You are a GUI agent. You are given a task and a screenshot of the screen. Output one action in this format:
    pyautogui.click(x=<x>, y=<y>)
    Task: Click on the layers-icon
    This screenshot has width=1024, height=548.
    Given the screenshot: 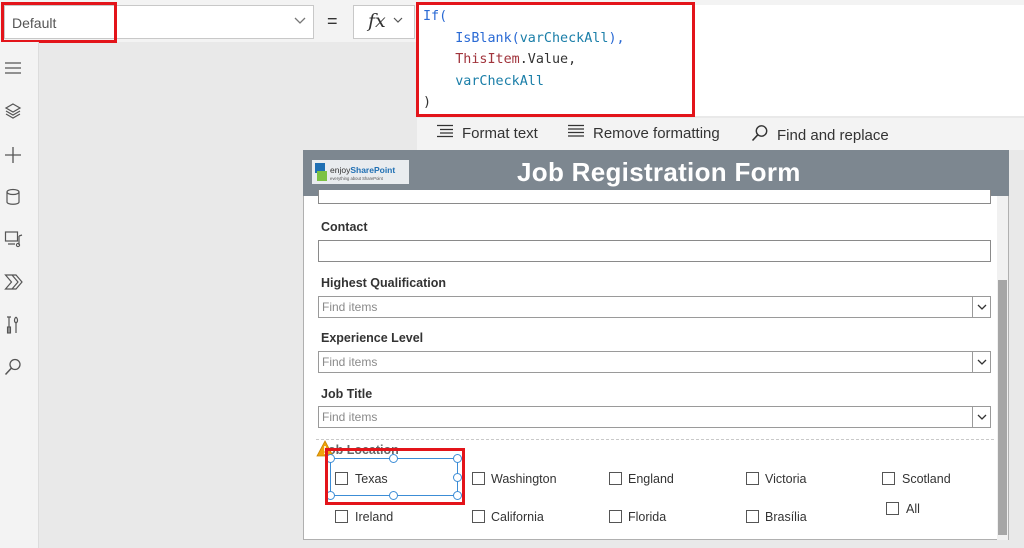 What is the action you would take?
    pyautogui.click(x=13, y=110)
    